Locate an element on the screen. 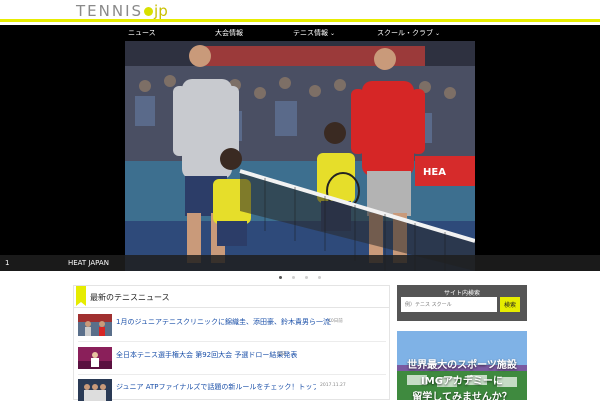 This screenshot has width=600, height=403. site-search-widget: サイト内検索 検索 is located at coordinates (462, 303).